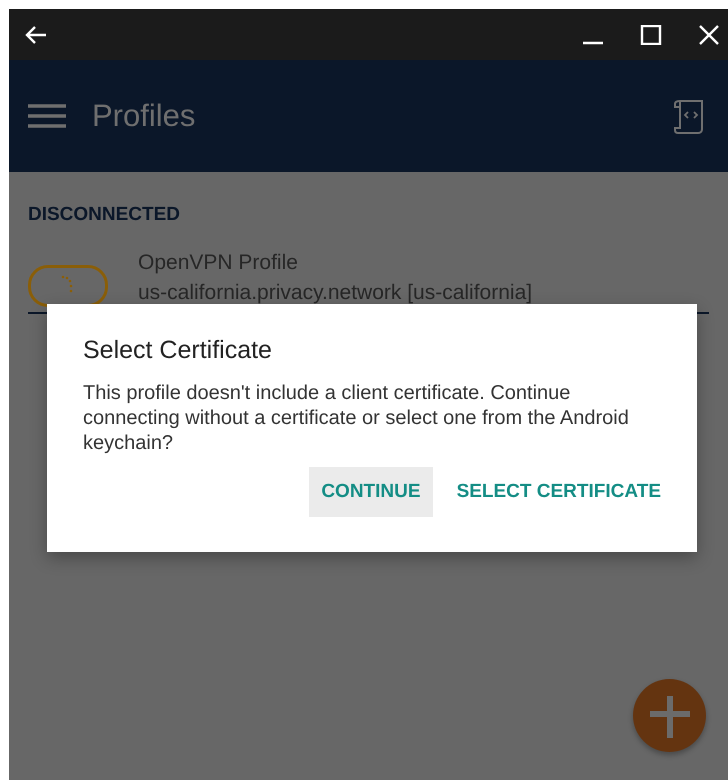 The image size is (728, 780). What do you see at coordinates (651, 34) in the screenshot?
I see `maximize-icon` at bounding box center [651, 34].